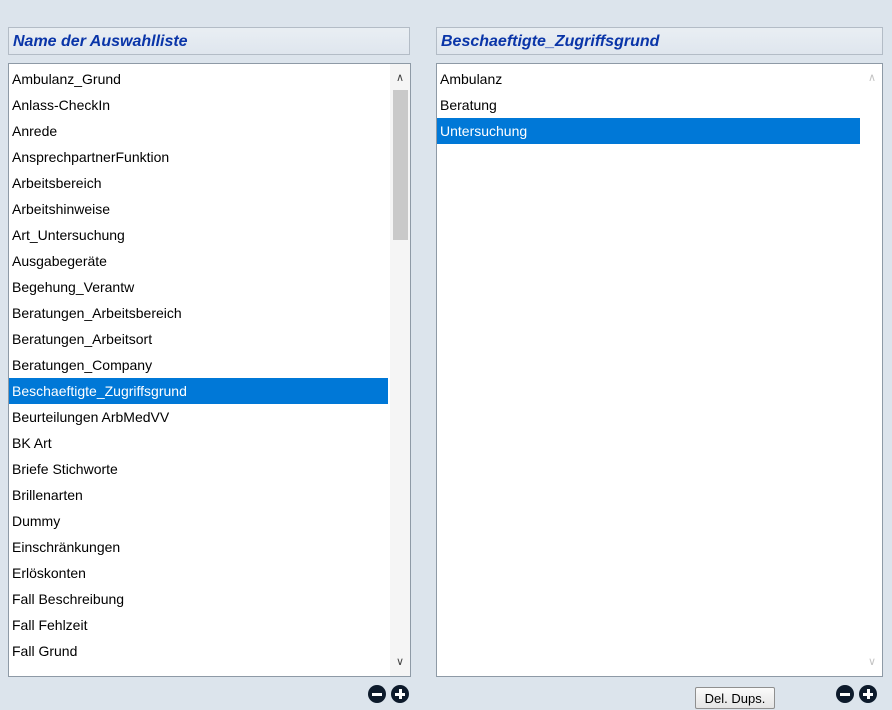  What do you see at coordinates (648, 105) in the screenshot?
I see `list-item: Beratung` at bounding box center [648, 105].